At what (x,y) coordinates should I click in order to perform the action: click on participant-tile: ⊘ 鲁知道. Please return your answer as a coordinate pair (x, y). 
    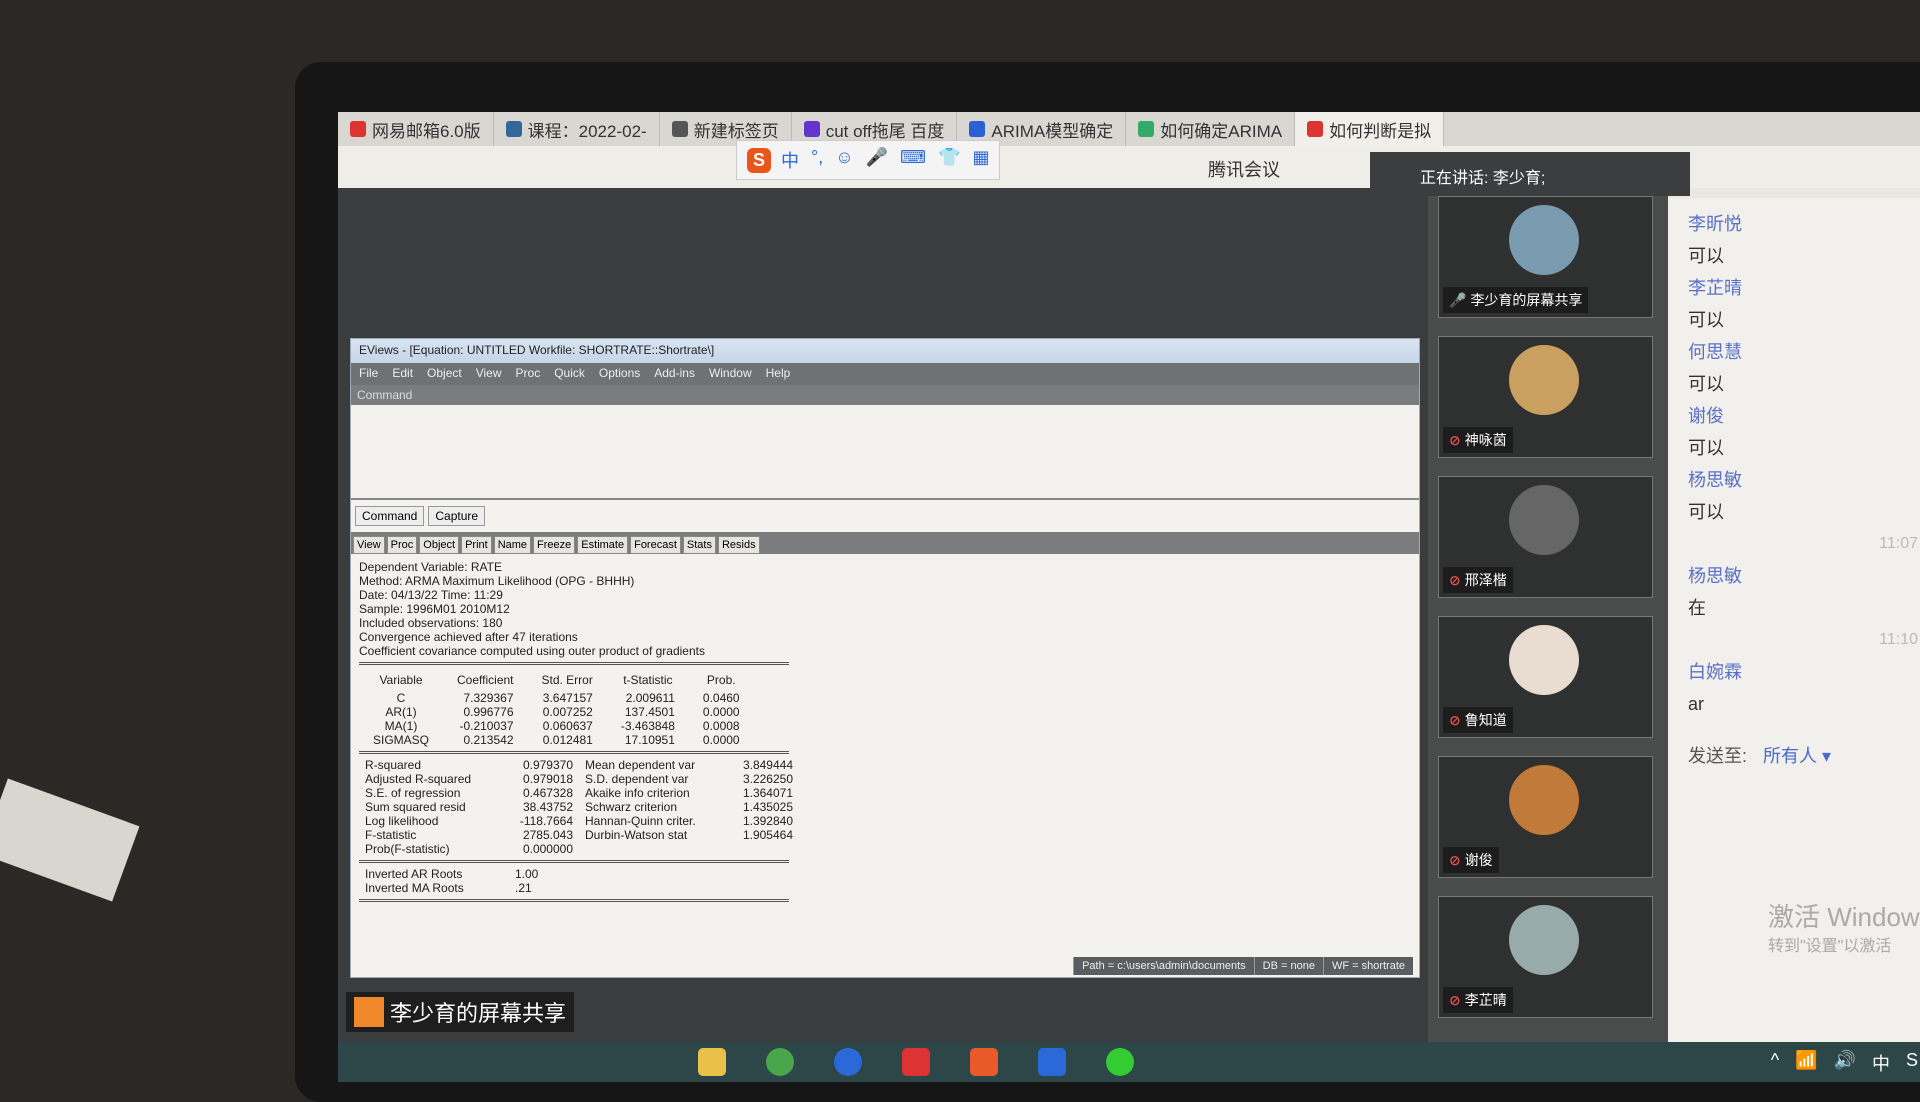
    Looking at the image, I should click on (1545, 677).